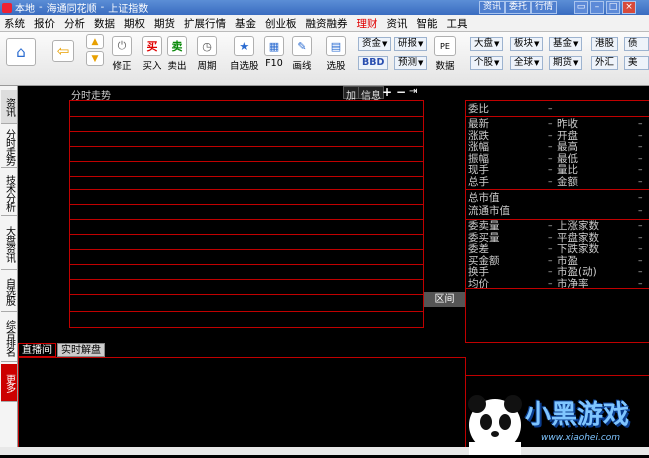 The width and height of the screenshot is (649, 458). Describe the element at coordinates (9, 107) in the screenshot. I see `sidetab-news: 资讯` at that location.